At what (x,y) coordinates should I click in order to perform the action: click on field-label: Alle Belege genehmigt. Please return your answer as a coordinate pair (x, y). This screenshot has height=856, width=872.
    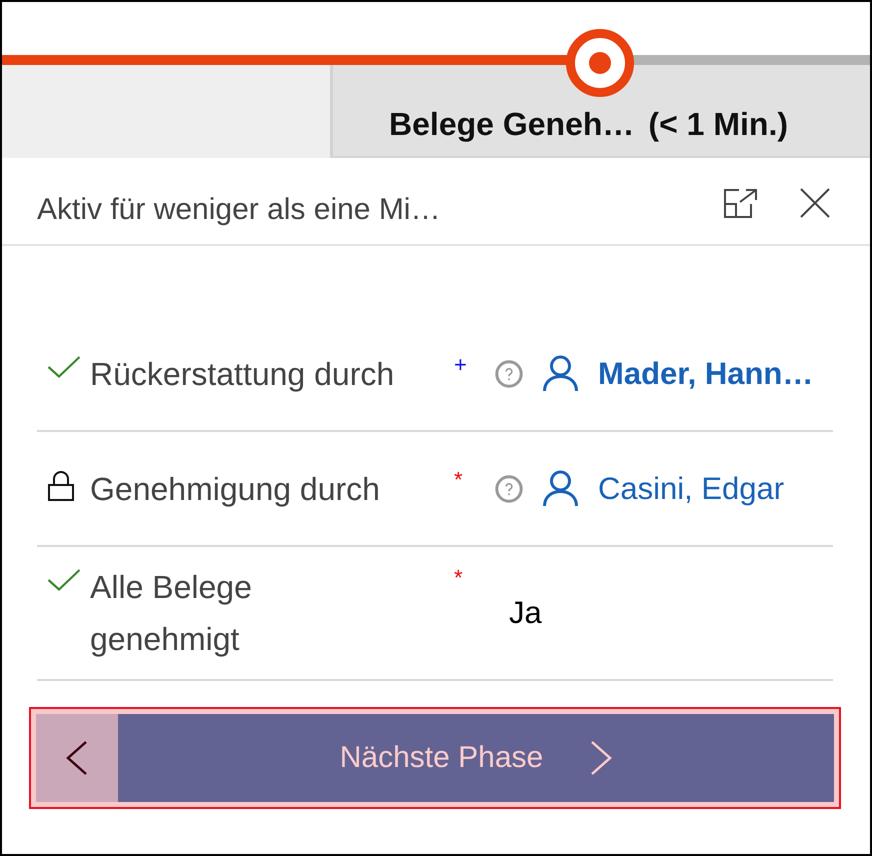
    Looking at the image, I should click on (171, 613).